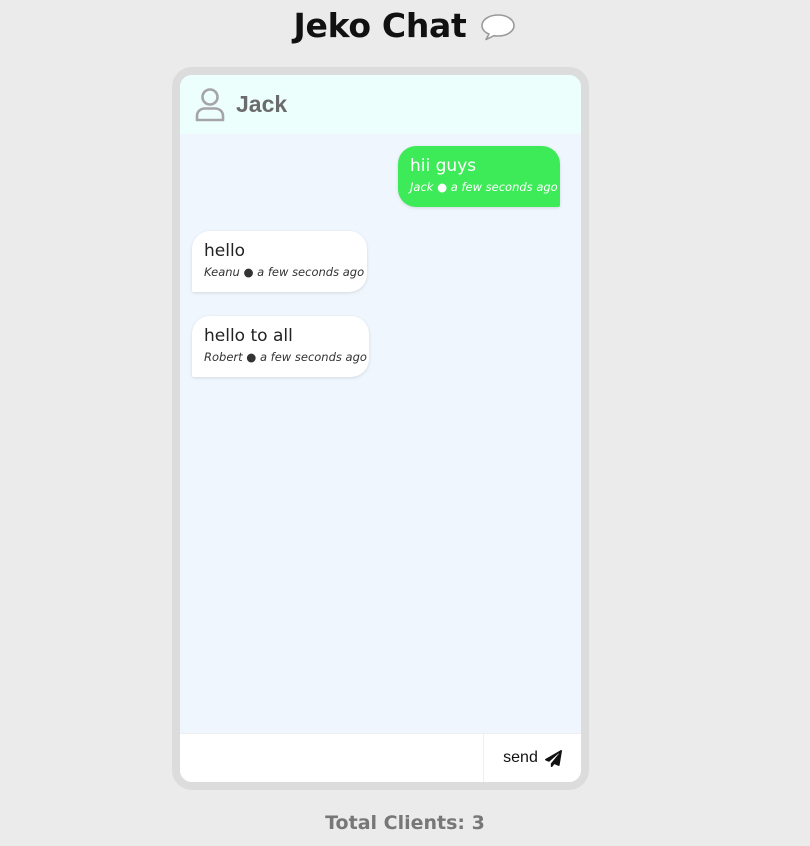 The image size is (810, 846). Describe the element at coordinates (498, 26) in the screenshot. I see `speech-bubble-icon` at that location.